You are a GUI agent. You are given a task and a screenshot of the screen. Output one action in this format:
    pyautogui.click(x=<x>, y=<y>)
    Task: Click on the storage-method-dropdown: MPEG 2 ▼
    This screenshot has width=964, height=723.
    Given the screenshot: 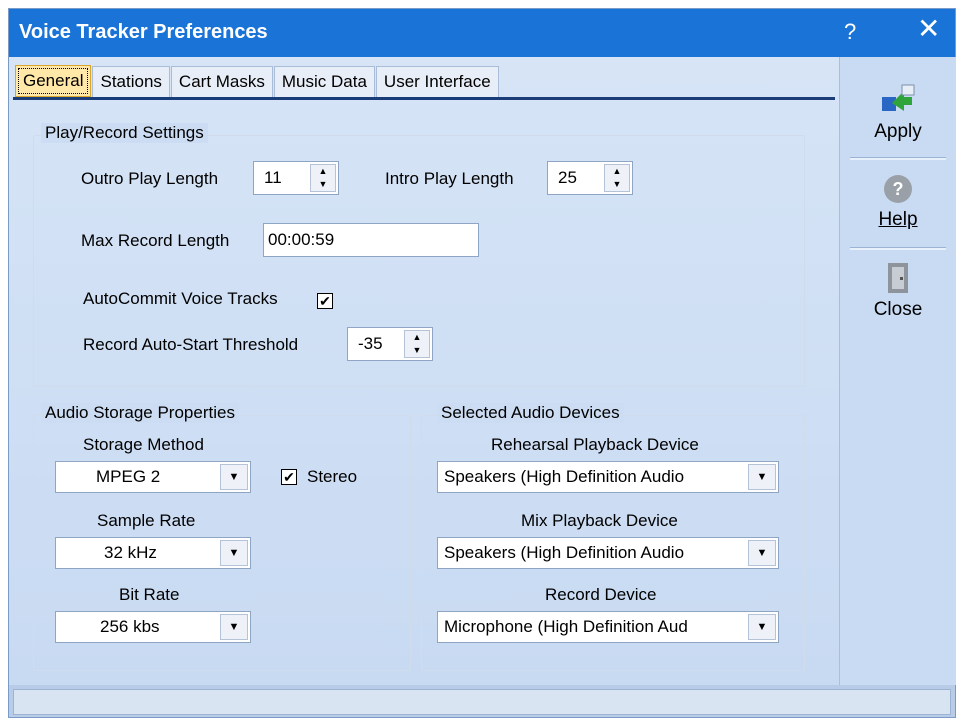 What is the action you would take?
    pyautogui.click(x=153, y=477)
    